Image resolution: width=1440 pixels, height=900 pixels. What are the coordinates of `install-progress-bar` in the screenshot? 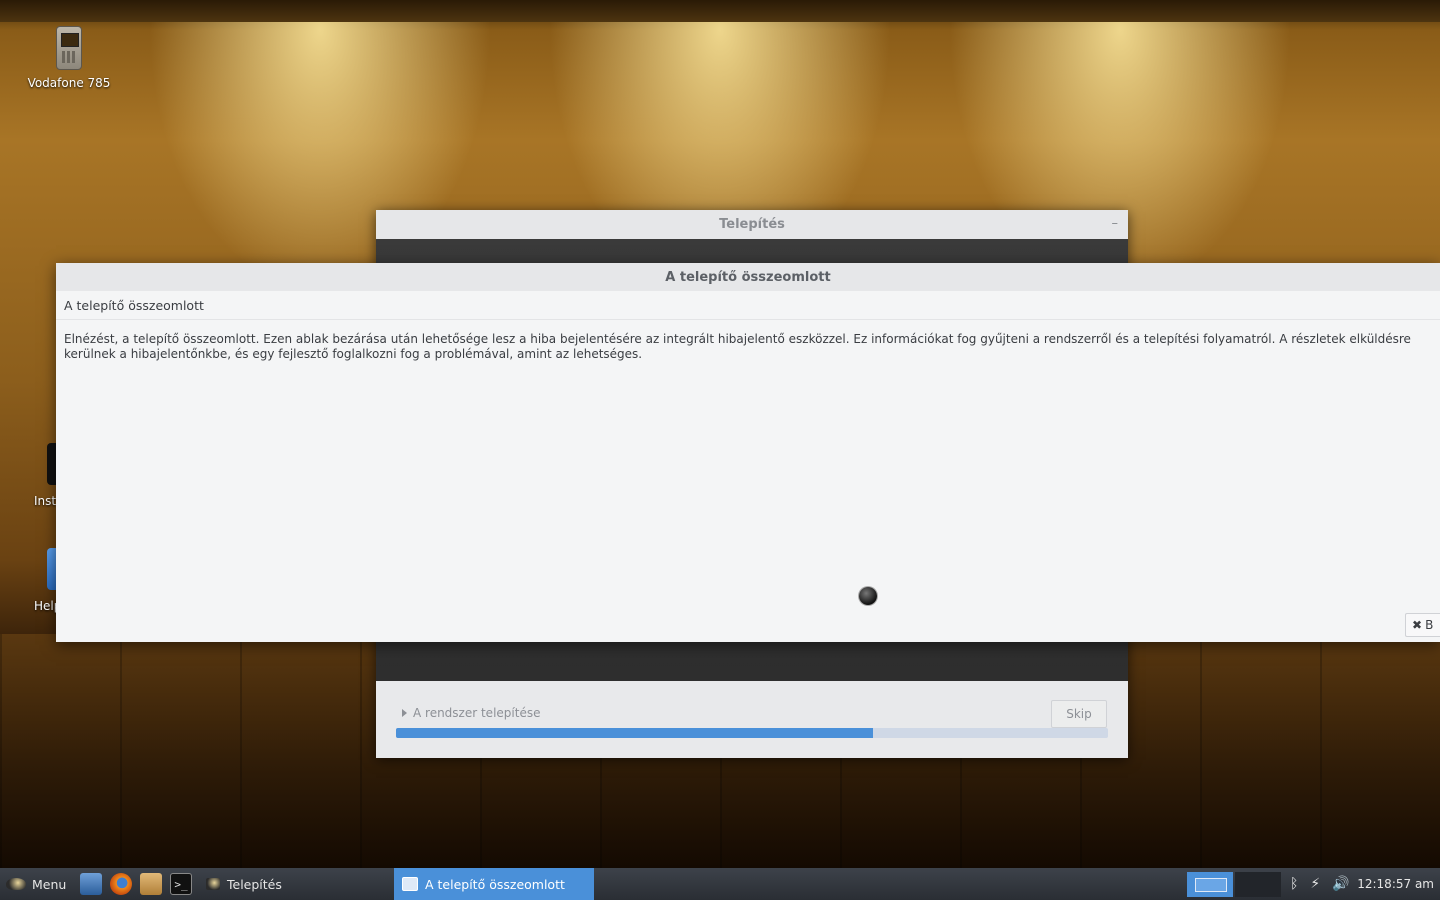 It's located at (752, 733).